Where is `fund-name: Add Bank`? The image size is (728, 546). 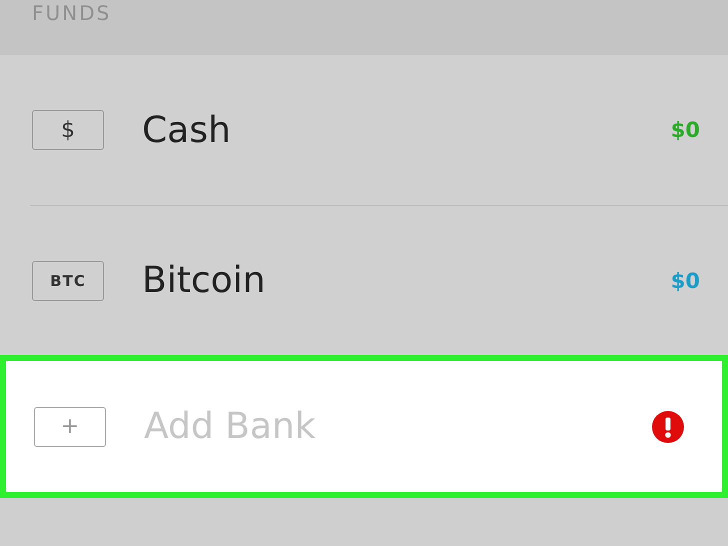 fund-name: Add Bank is located at coordinates (230, 426).